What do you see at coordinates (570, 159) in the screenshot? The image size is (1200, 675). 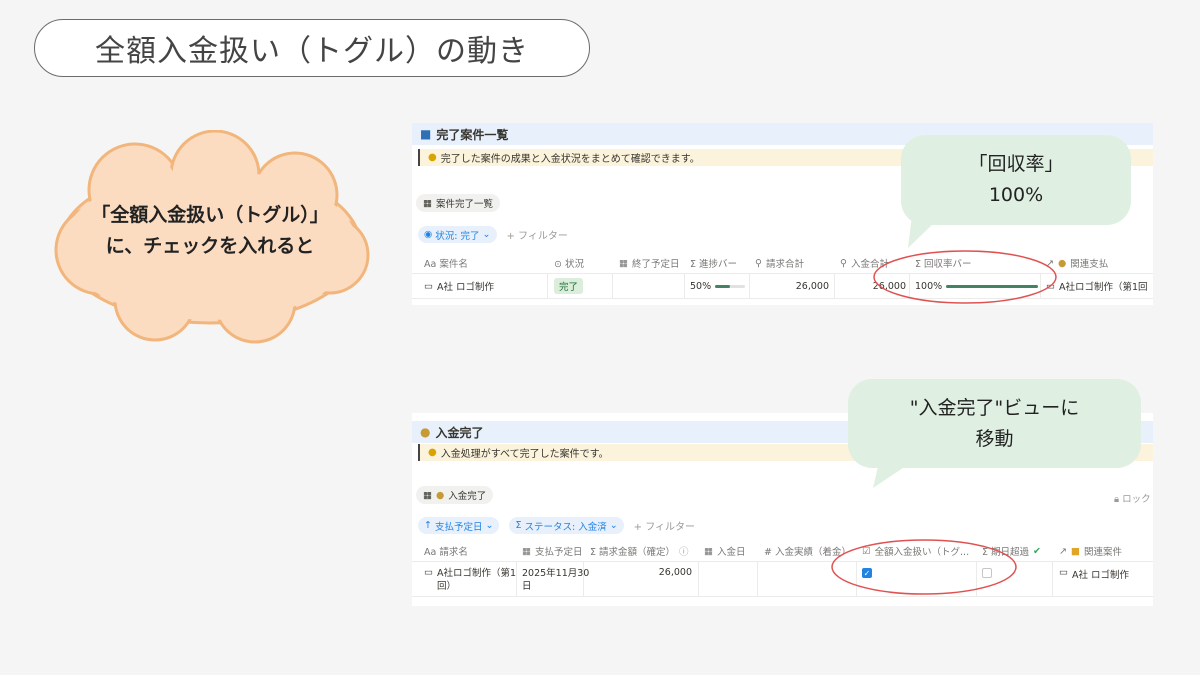 I see `callout-text: 完了した案件の成果と入金状況をまとめて確認できます。` at bounding box center [570, 159].